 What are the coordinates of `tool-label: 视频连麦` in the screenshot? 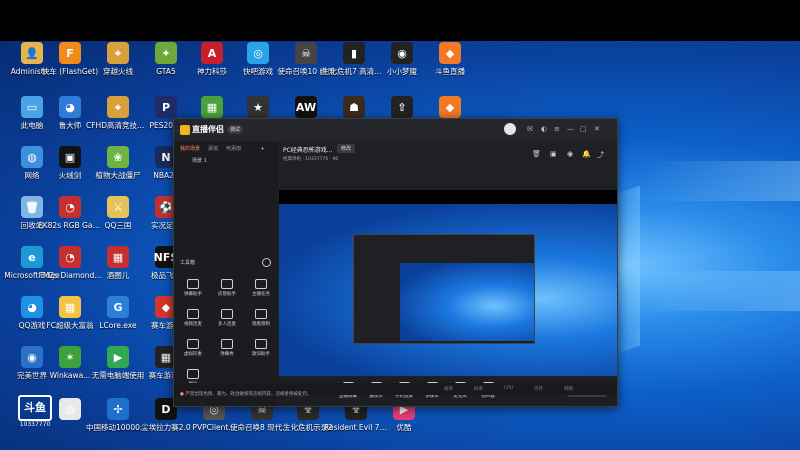 It's located at (193, 324).